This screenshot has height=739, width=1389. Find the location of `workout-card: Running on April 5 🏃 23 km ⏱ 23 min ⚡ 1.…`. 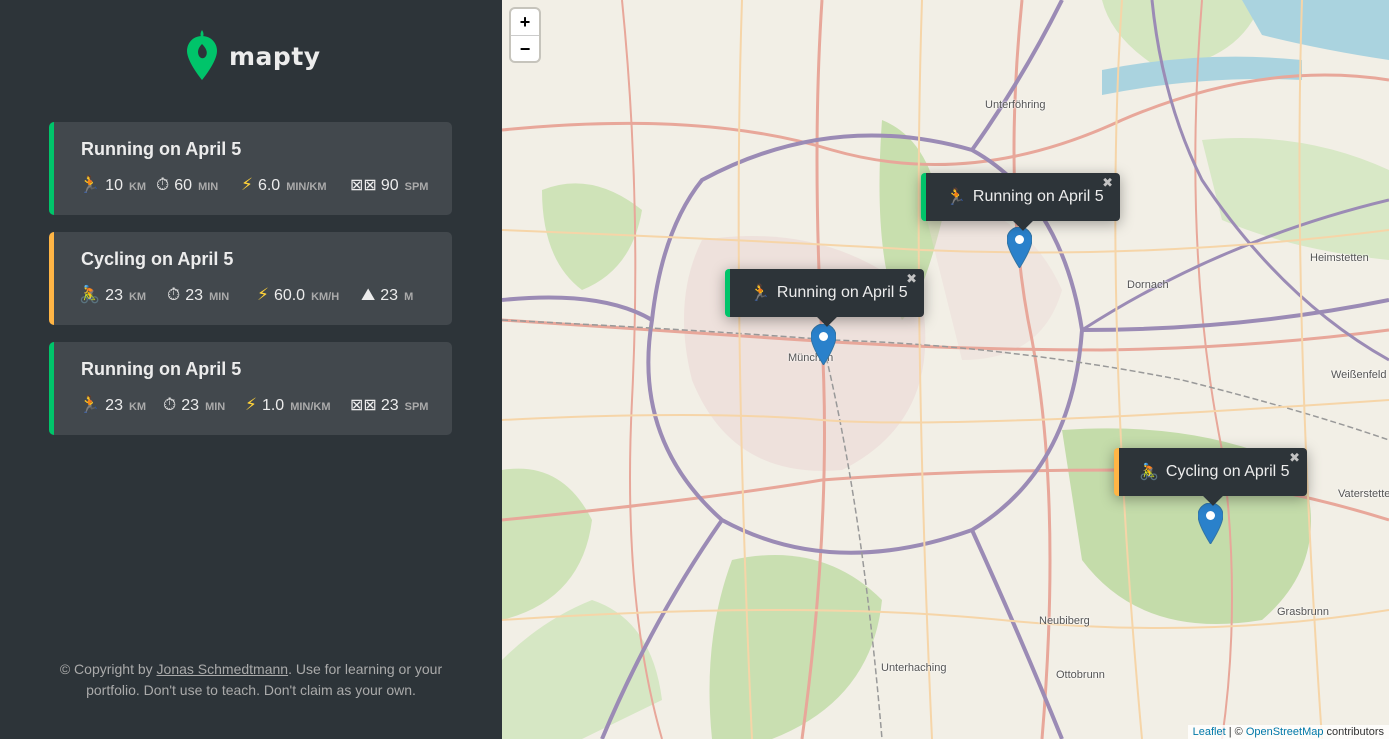

workout-card: Running on April 5 🏃 23 km ⏱ 23 min ⚡ 1.… is located at coordinates (250, 388).